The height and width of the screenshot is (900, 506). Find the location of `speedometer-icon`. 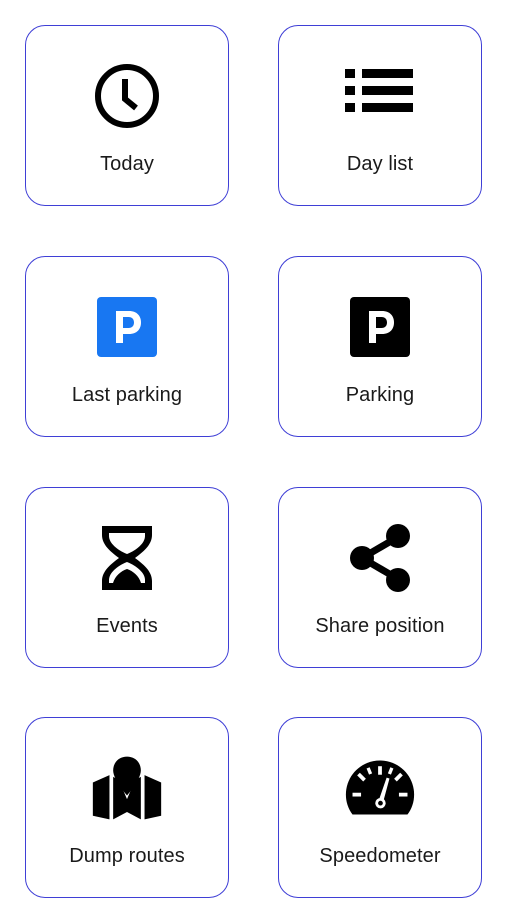

speedometer-icon is located at coordinates (380, 788).